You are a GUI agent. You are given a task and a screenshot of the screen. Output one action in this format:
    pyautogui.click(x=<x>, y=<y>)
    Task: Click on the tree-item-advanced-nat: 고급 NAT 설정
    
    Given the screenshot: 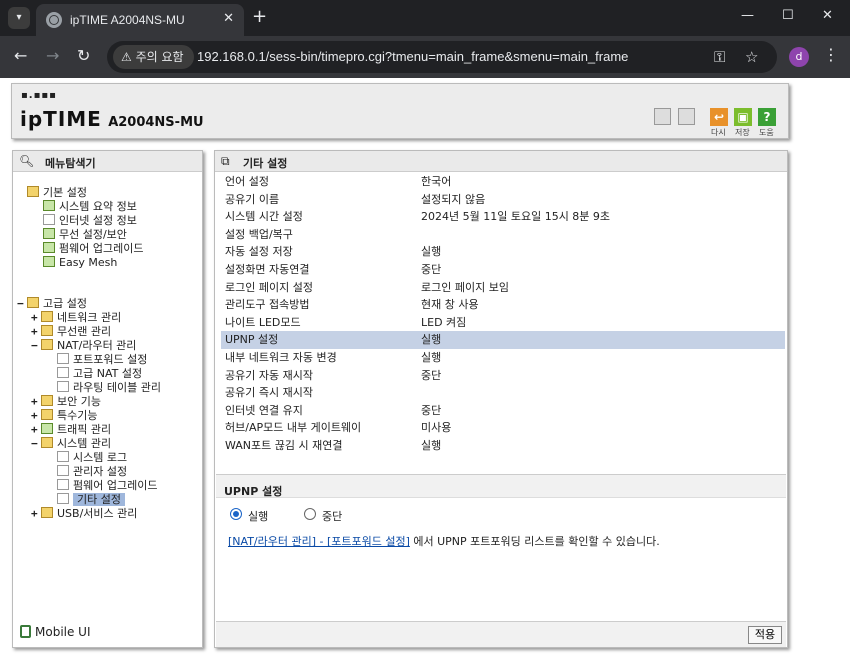 What is the action you would take?
    pyautogui.click(x=99, y=374)
    